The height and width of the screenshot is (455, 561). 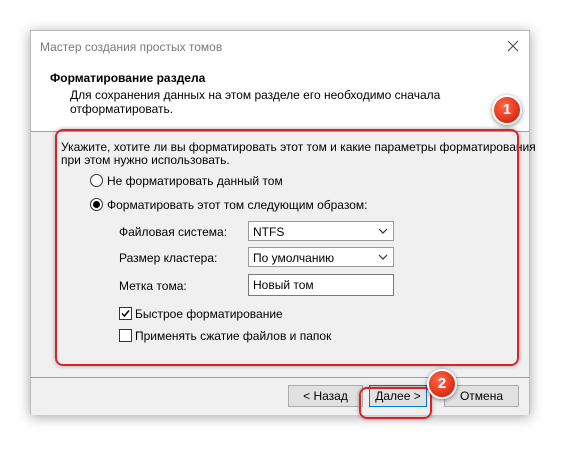 What do you see at coordinates (325, 396) in the screenshot?
I see `back-button: < Назад` at bounding box center [325, 396].